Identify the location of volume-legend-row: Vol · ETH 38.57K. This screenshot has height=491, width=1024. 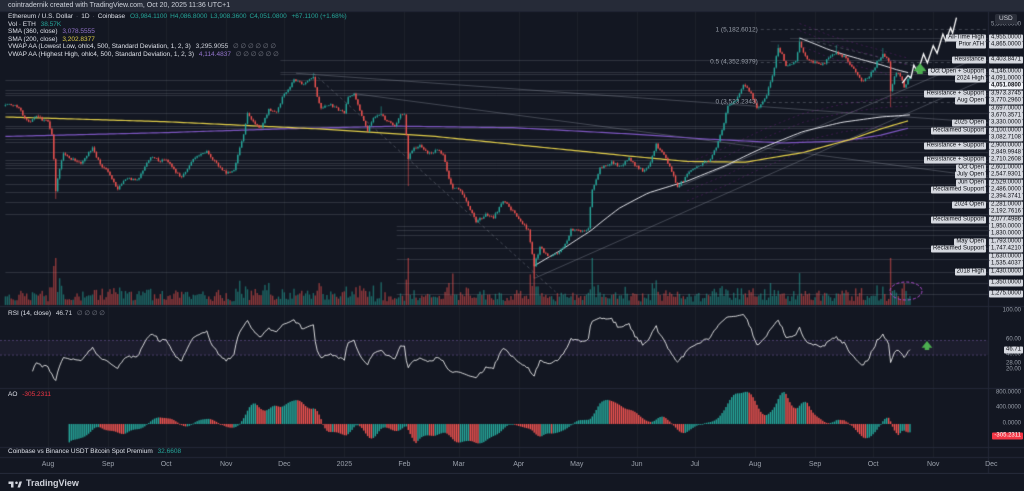
(179, 25).